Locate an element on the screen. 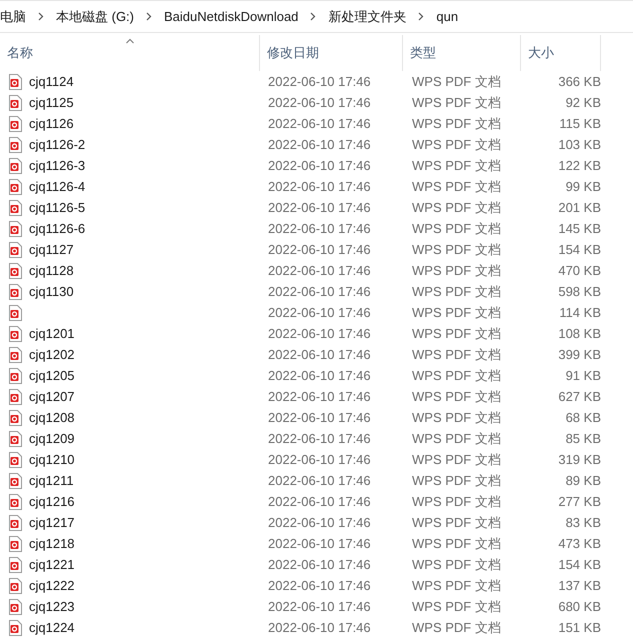  file-name: cjq1201 is located at coordinates (52, 334).